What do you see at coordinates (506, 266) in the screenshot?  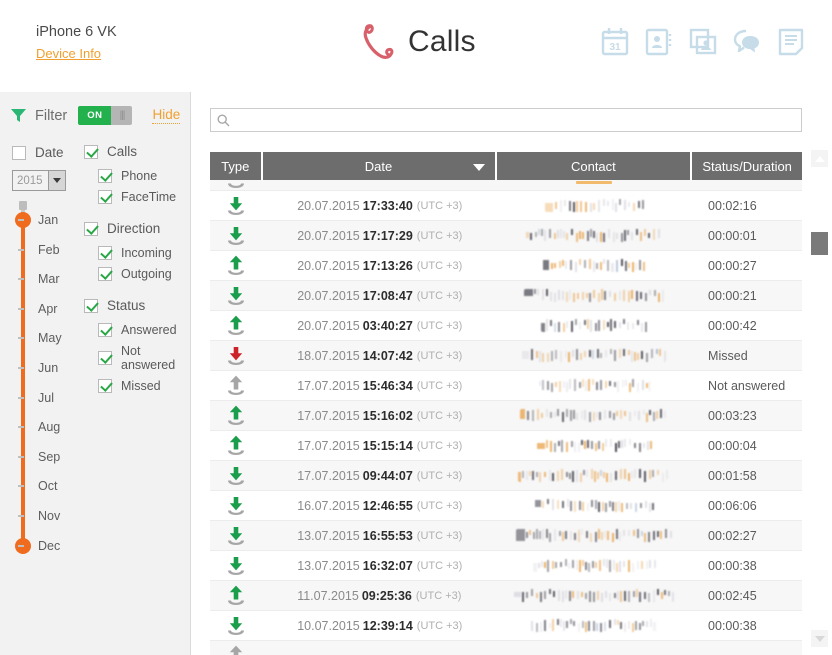 I see `table-row: 20.07.2015 17:13:26 (UTC +3) 00:00:27` at bounding box center [506, 266].